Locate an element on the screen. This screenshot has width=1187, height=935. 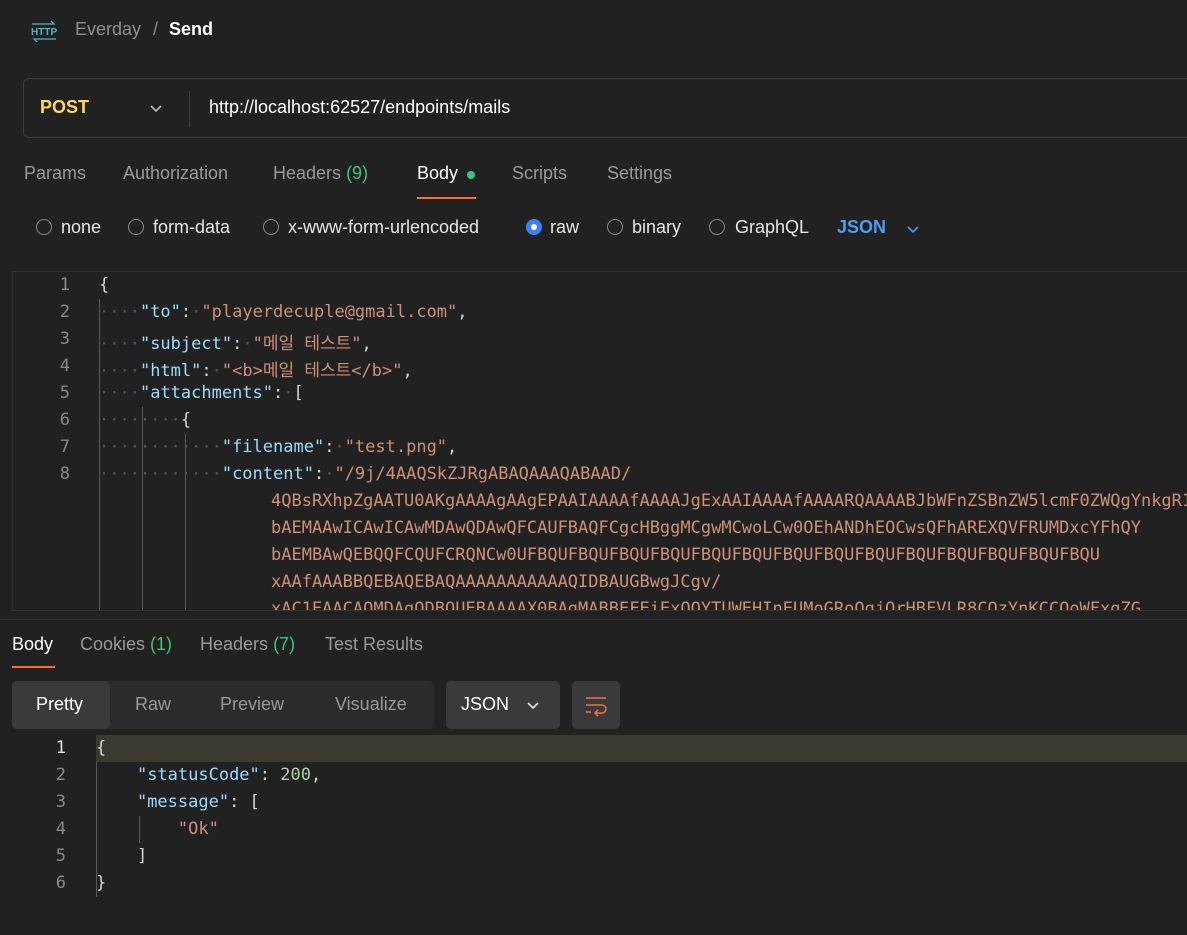
json-number: 200 is located at coordinates (295, 775).